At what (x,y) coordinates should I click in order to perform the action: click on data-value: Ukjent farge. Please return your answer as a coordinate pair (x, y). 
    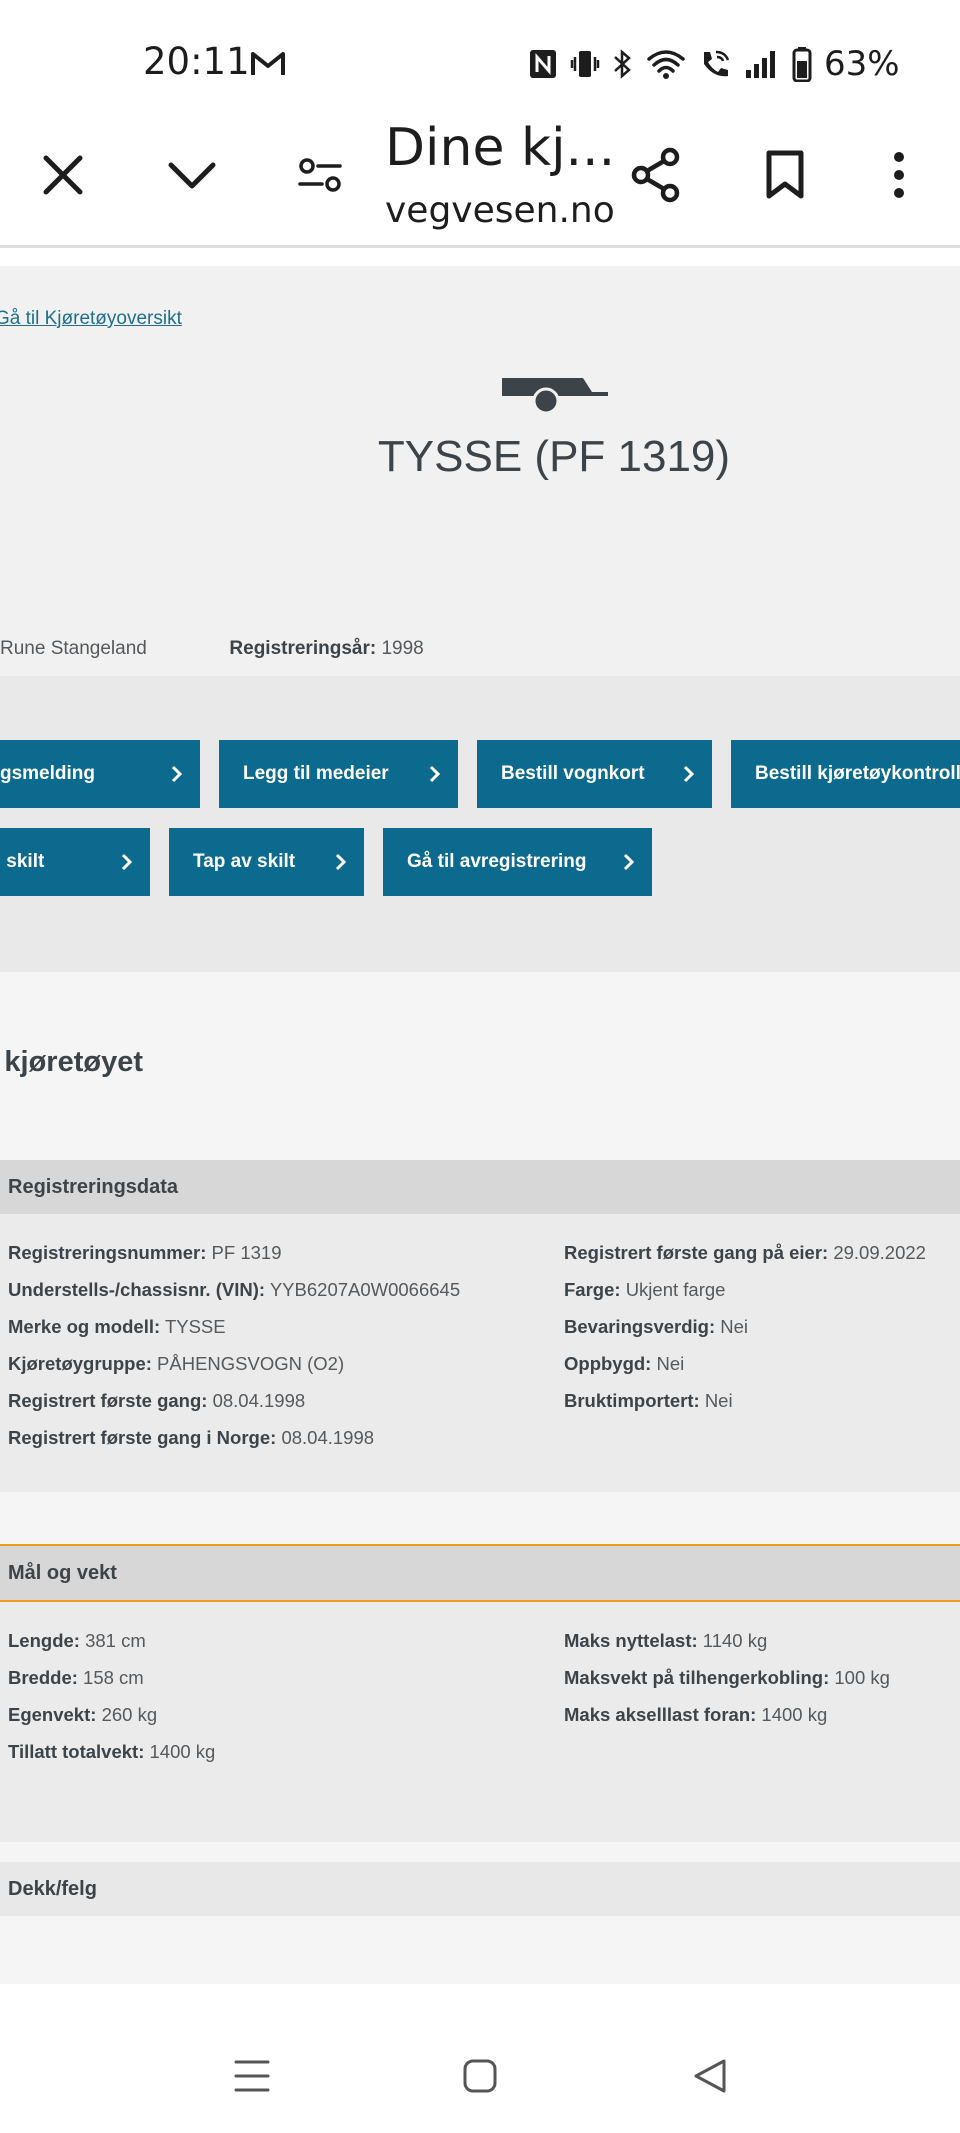
    Looking at the image, I should click on (675, 1289).